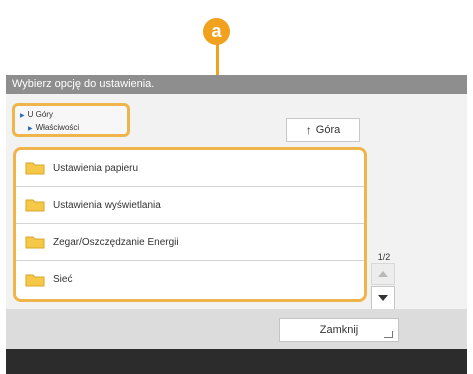  I want to click on breadcrumb-label: Właściwości, so click(57, 127).